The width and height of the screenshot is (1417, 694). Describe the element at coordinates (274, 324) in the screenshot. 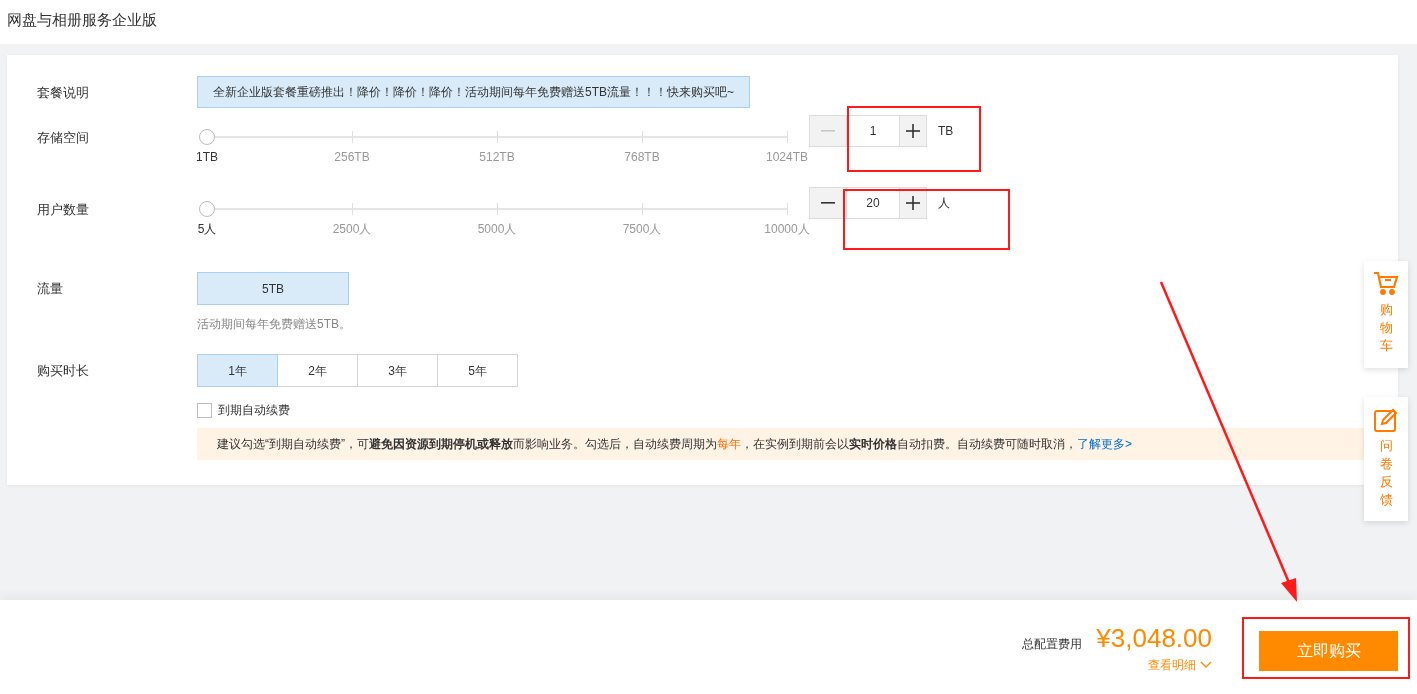

I see `option-note: 活动期间每年免费赠送5TB。` at that location.